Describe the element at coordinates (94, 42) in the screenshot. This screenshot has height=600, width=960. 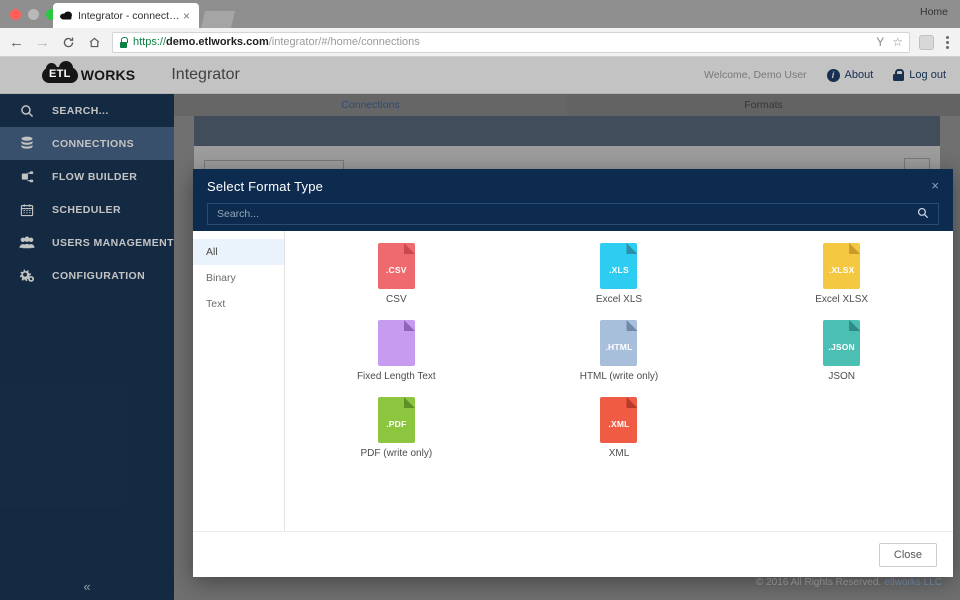
I see `home-icon` at that location.